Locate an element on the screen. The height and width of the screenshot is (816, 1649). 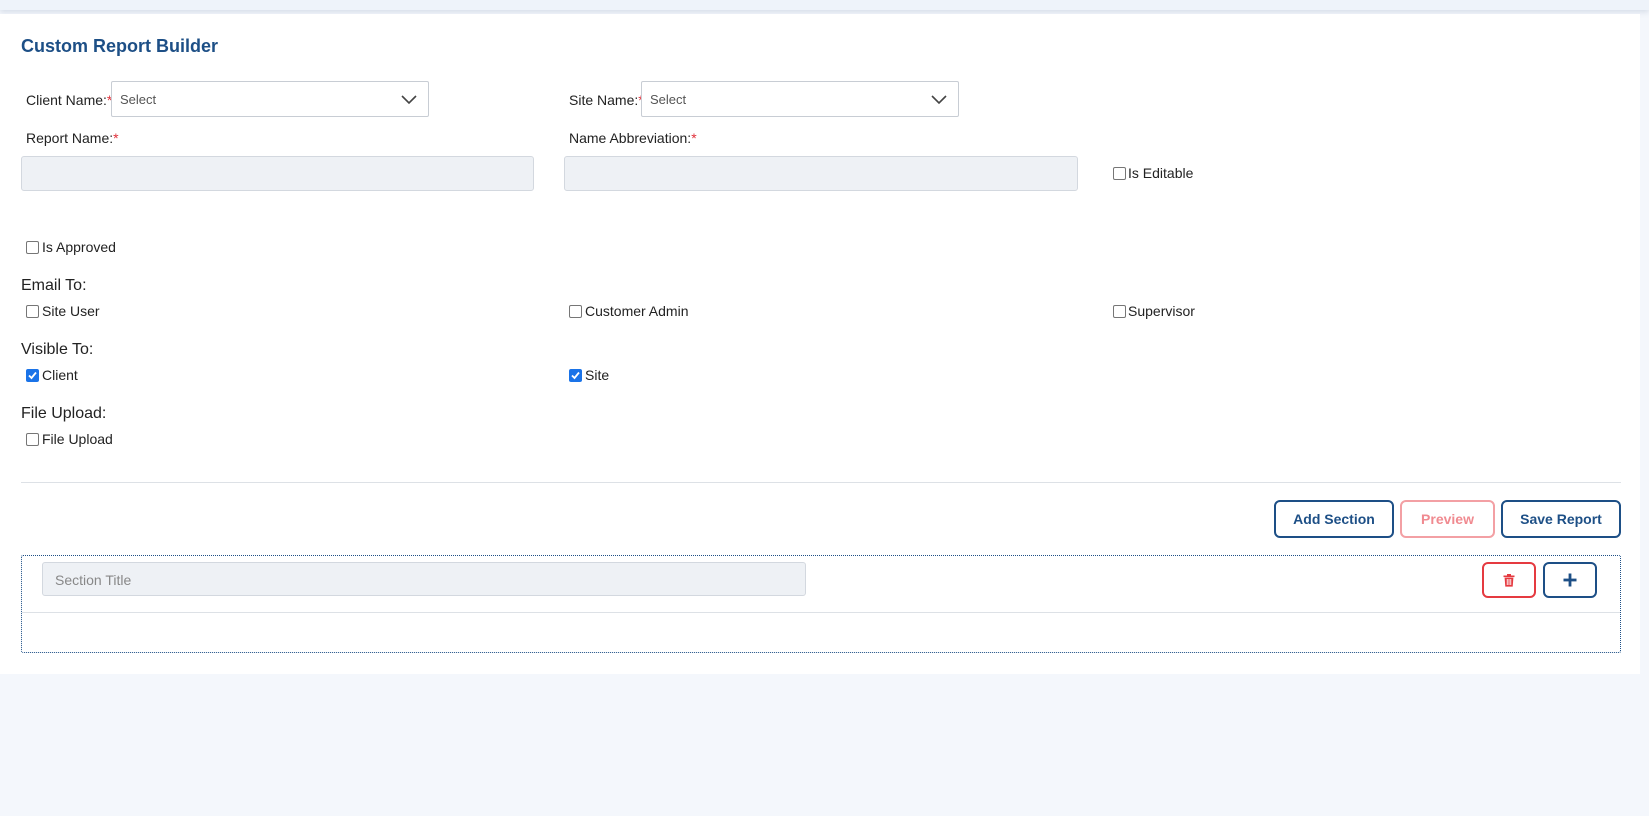
is-editable-label: Is Editable is located at coordinates (1161, 173).